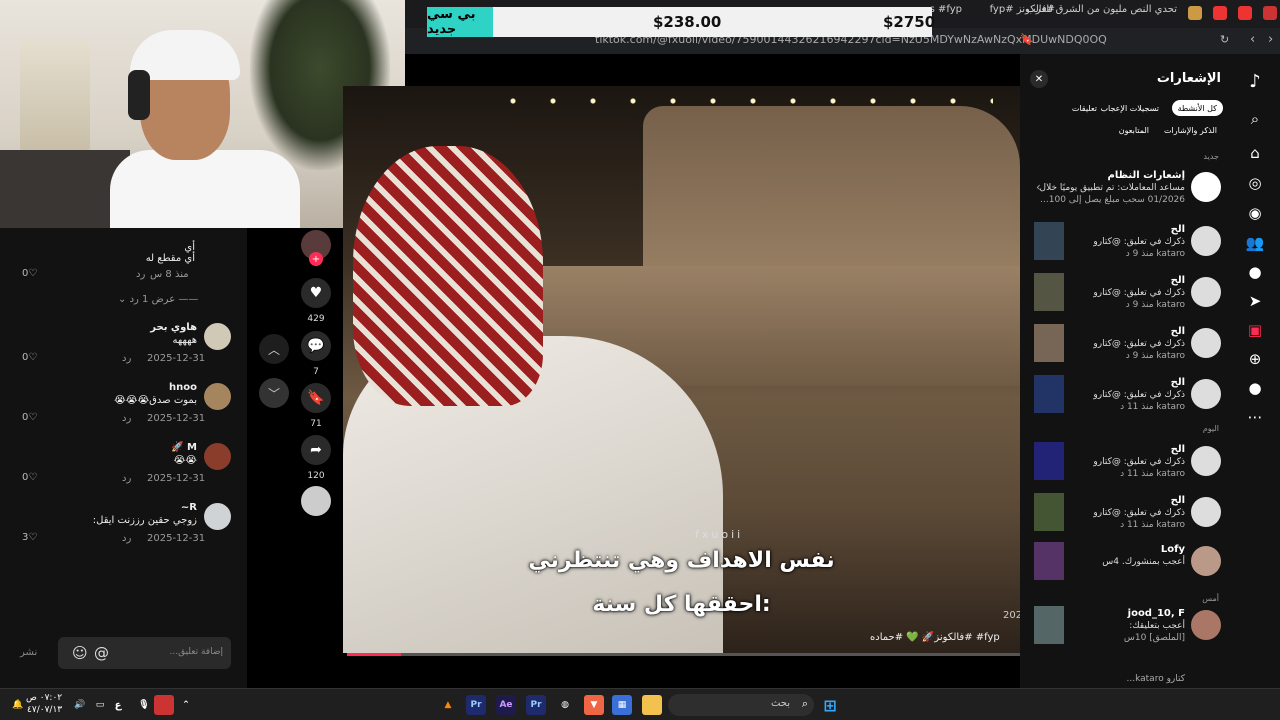 This screenshot has width=1280, height=720. What do you see at coordinates (565, 705) in the screenshot?
I see `chrome-icon: ◍` at bounding box center [565, 705].